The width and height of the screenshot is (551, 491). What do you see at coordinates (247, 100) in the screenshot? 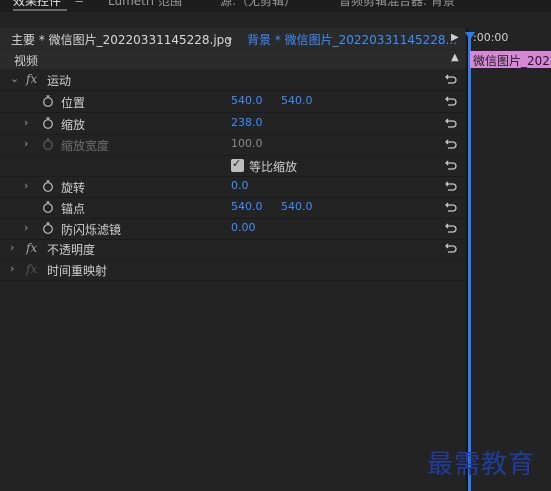
I see `position-x-value: 540.0` at bounding box center [247, 100].